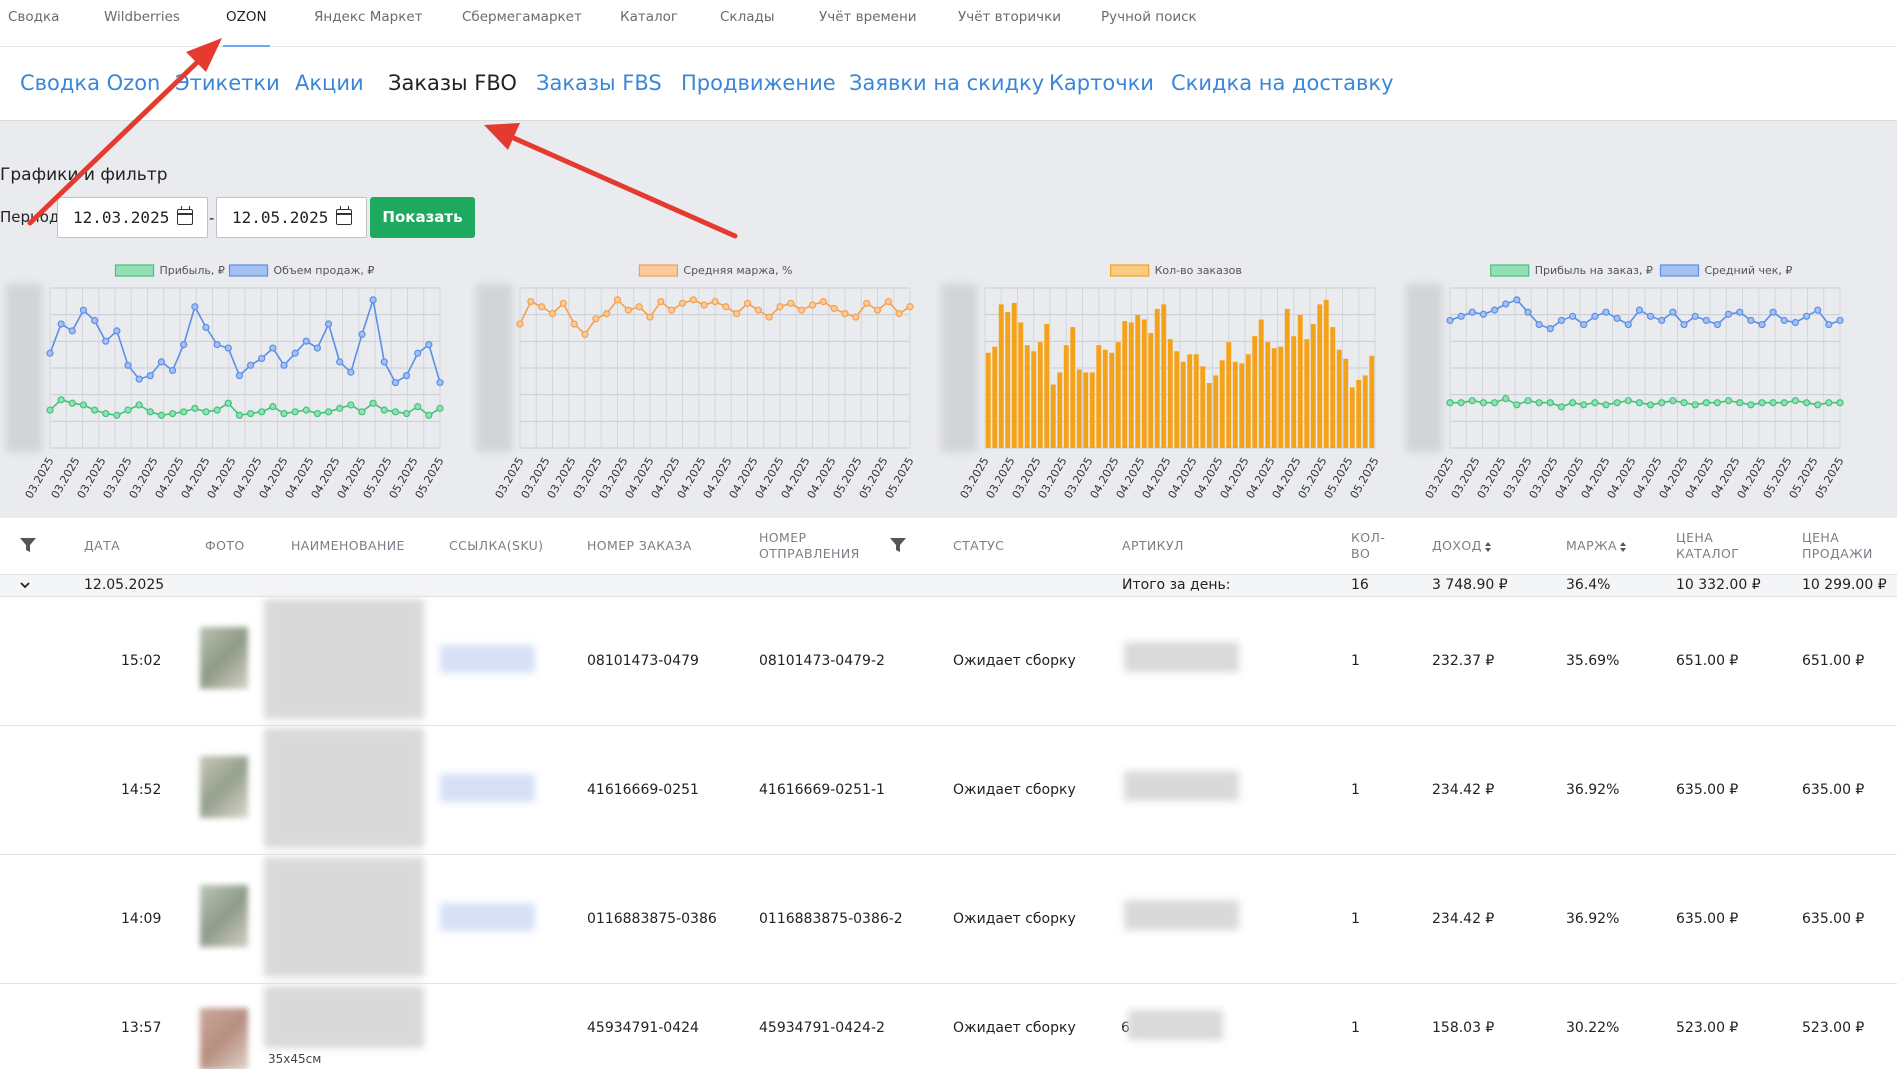 This screenshot has height=1069, width=1897. What do you see at coordinates (382, 138) in the screenshot?
I see `annotation-arrows` at bounding box center [382, 138].